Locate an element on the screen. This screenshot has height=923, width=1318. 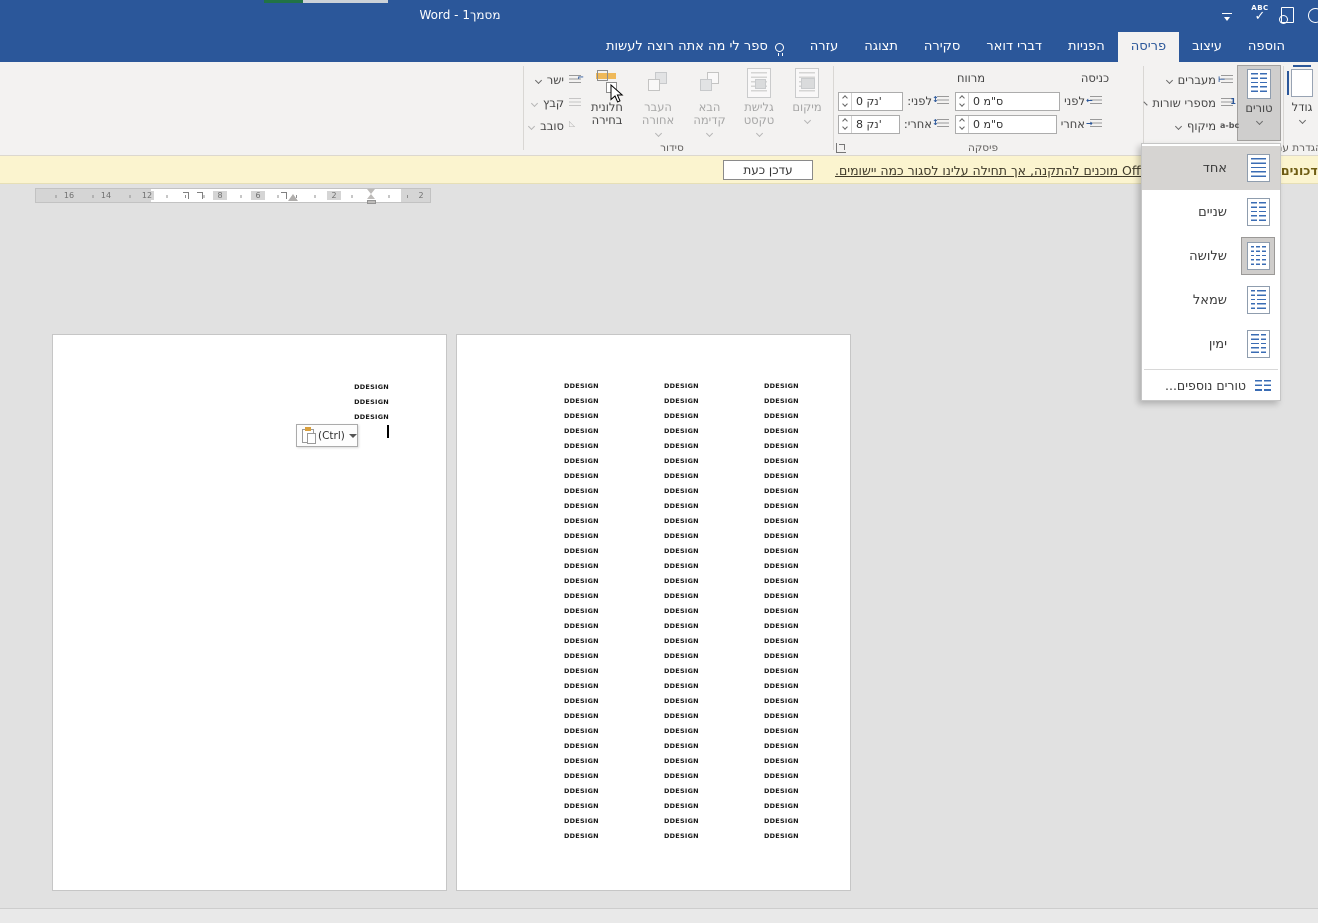
columns-one-icon is located at coordinates (1258, 168).